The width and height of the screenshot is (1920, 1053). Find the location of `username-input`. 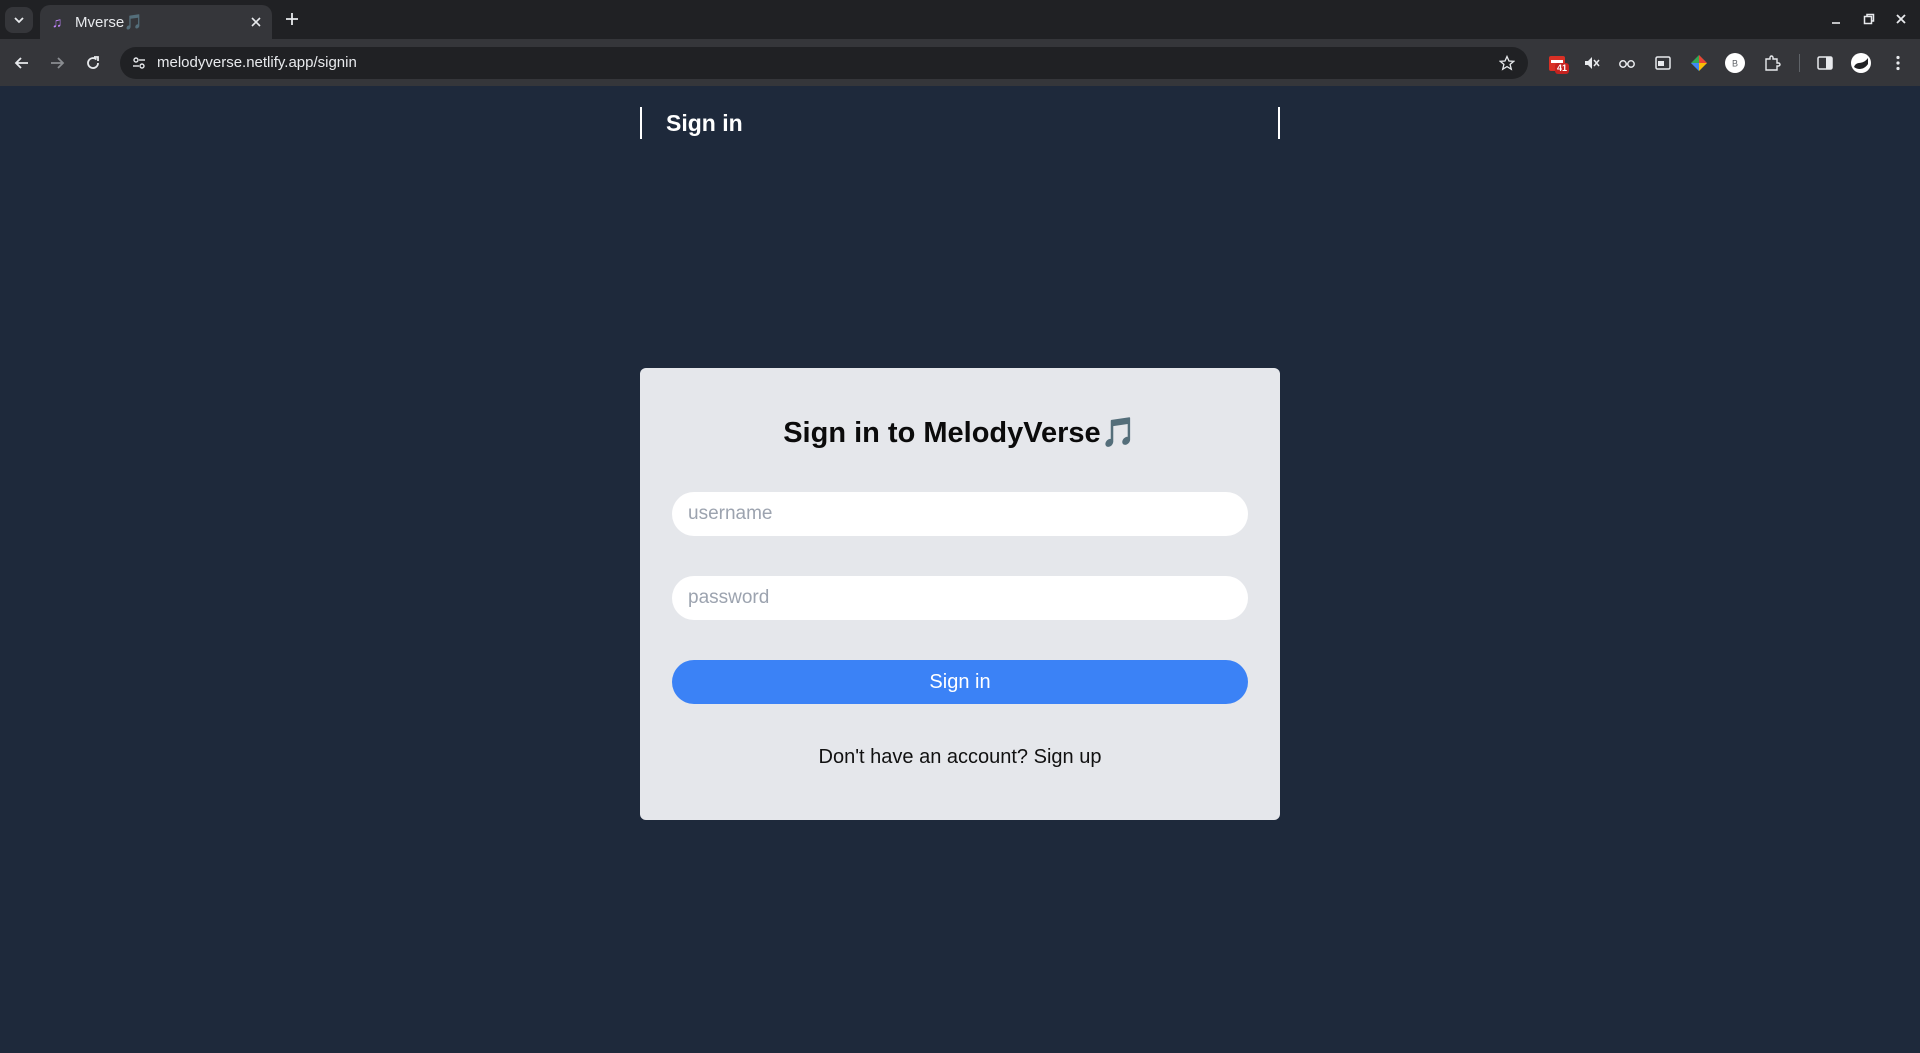

username-input is located at coordinates (960, 514).